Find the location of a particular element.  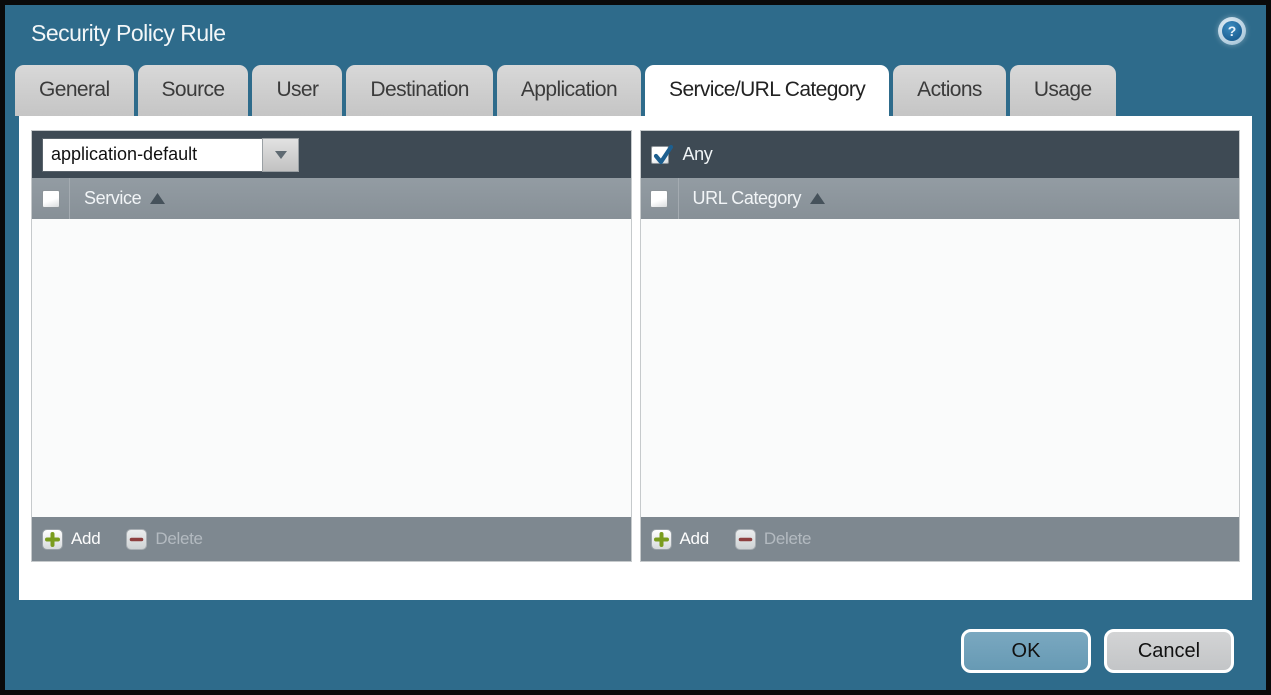

titlebar: Security Policy Rule ? is located at coordinates (635, 35).